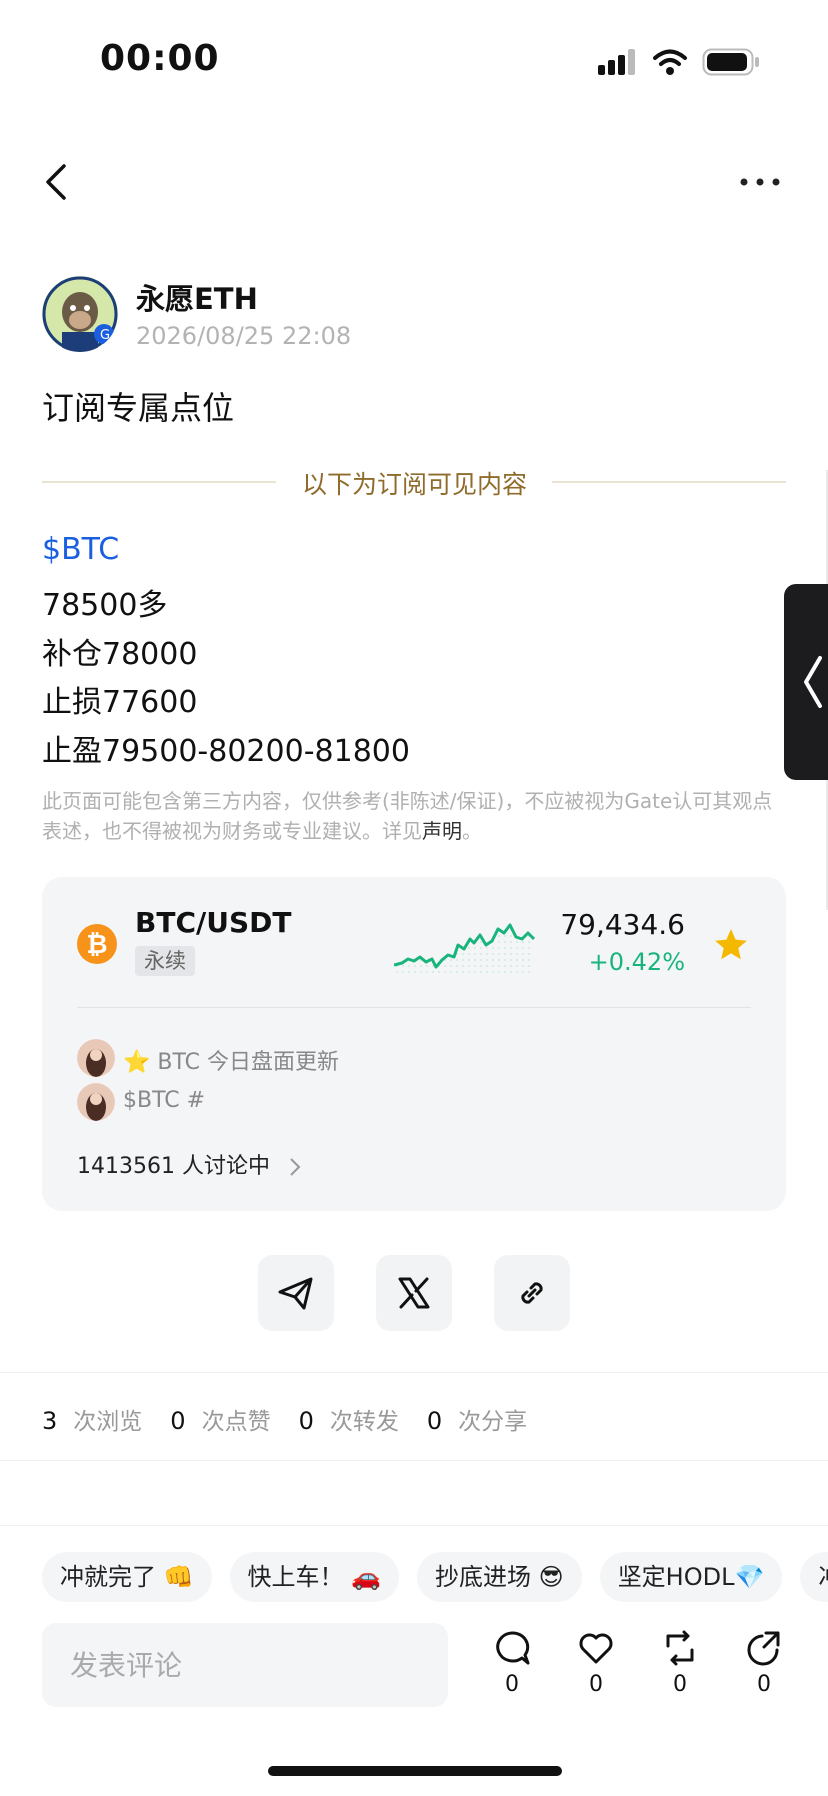  What do you see at coordinates (244, 336) in the screenshot?
I see `post-date: 2026/08/25 22:08` at bounding box center [244, 336].